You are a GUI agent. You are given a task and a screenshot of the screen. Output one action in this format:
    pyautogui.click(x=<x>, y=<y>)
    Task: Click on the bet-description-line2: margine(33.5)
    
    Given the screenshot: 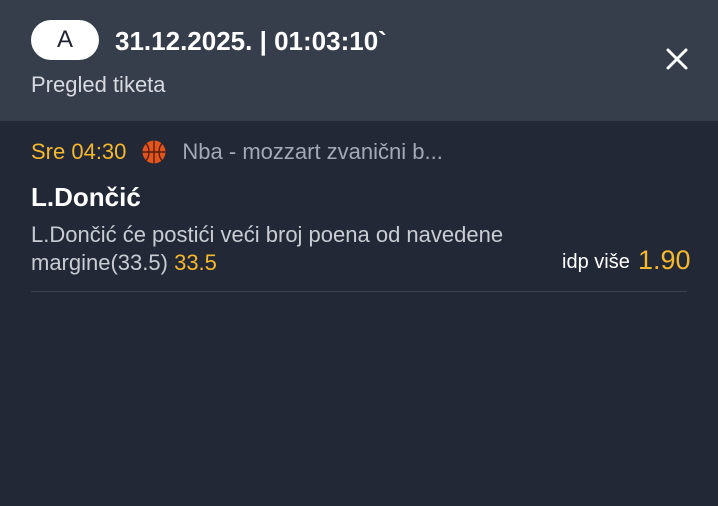 What is the action you would take?
    pyautogui.click(x=99, y=262)
    